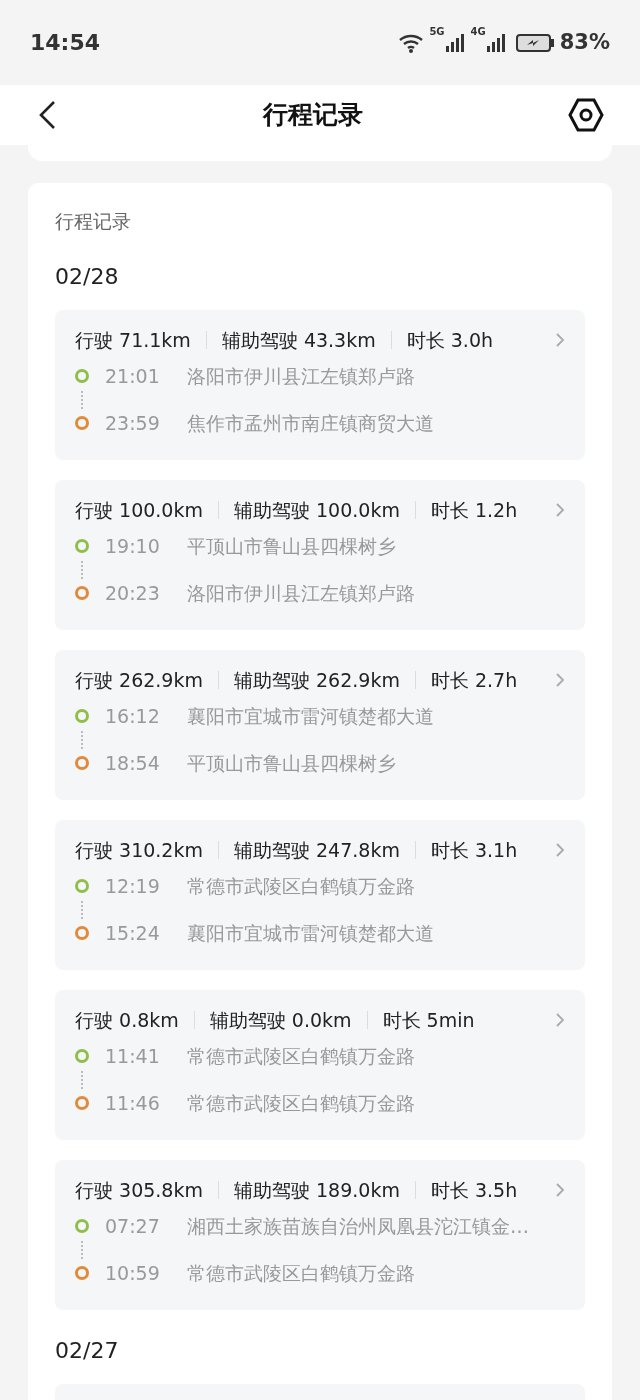 Image resolution: width=640 pixels, height=1400 pixels. I want to click on trip-card: 行驶 100.0km 辅助驾驶 100.0km 时长 1.2h 19:10 平顶山市鲁山县四棵树乡 20:23 洛阳市伊川县江左镇郑卢路, so click(320, 554).